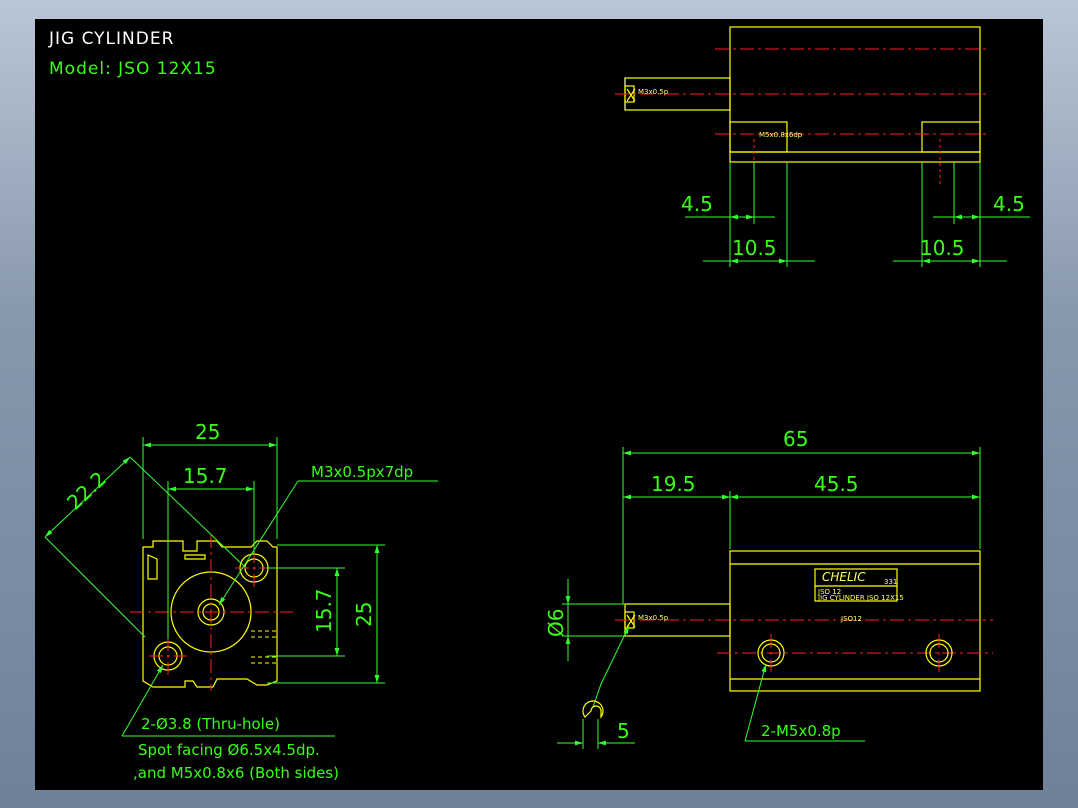 The width and height of the screenshot is (1078, 808). What do you see at coordinates (205, 476) in the screenshot?
I see `end-dim-inner-width: 15.7` at bounding box center [205, 476].